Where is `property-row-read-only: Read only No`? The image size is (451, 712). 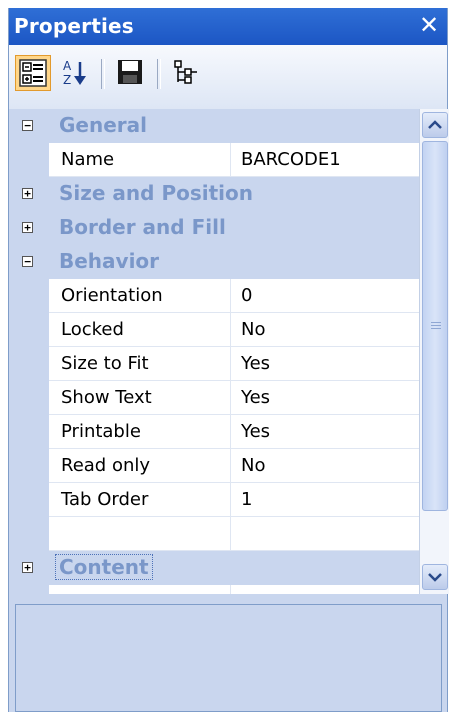
property-row-read-only: Read only No is located at coordinates (234, 466).